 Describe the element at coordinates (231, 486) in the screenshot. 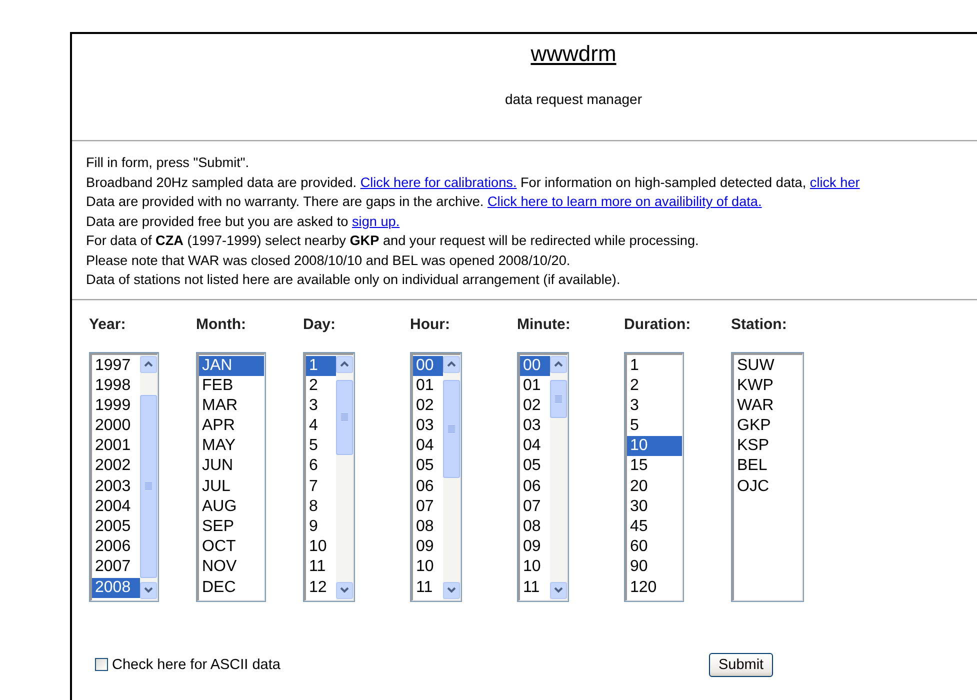

I see `list-option: JUL` at that location.